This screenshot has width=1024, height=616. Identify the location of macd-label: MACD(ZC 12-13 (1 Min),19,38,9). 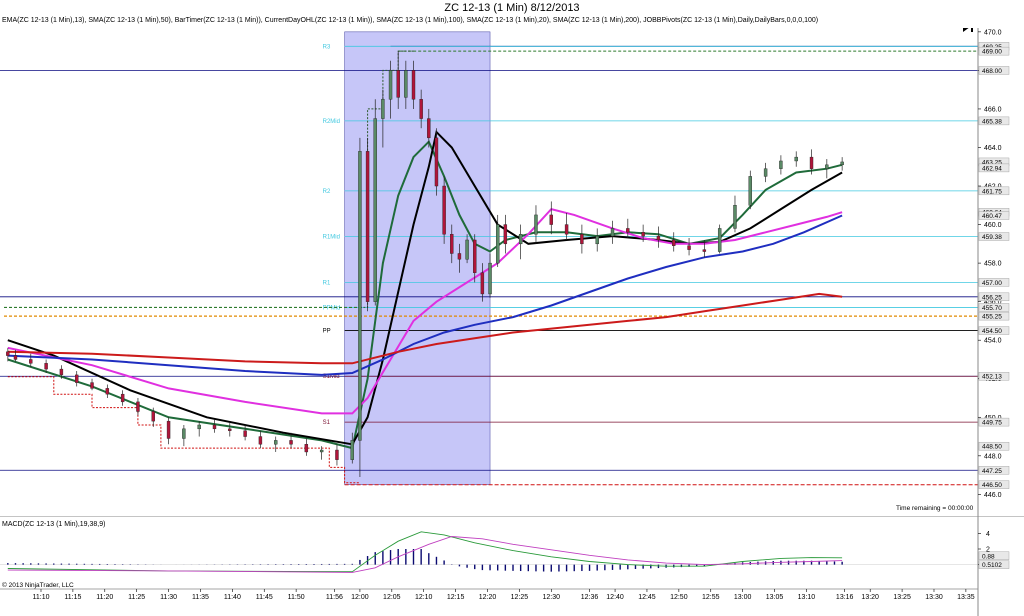
(53, 524).